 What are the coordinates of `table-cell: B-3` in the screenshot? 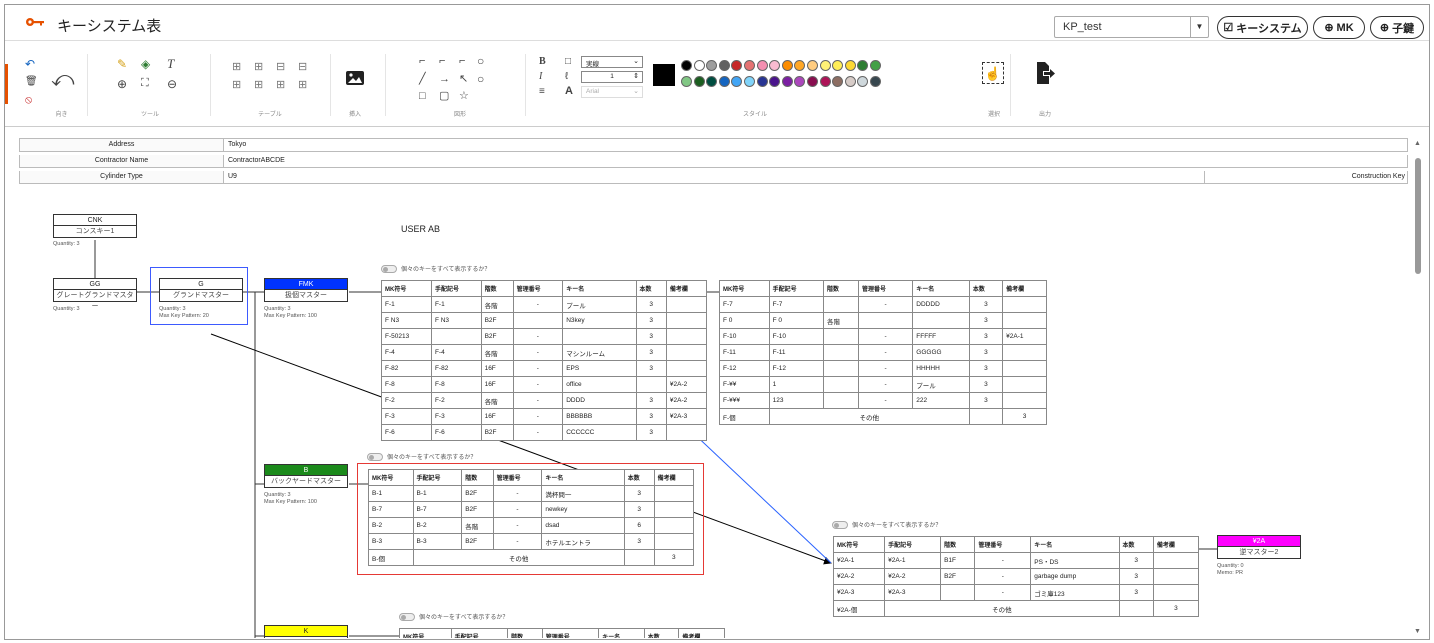 It's located at (437, 541).